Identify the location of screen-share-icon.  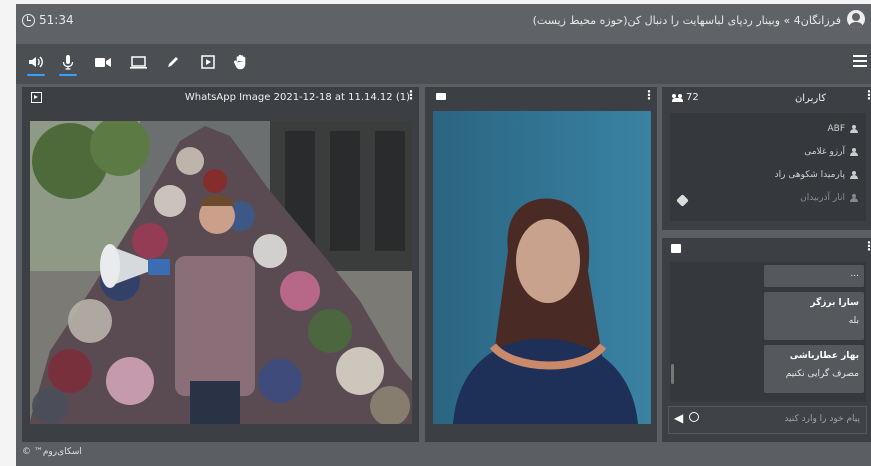
(138, 62).